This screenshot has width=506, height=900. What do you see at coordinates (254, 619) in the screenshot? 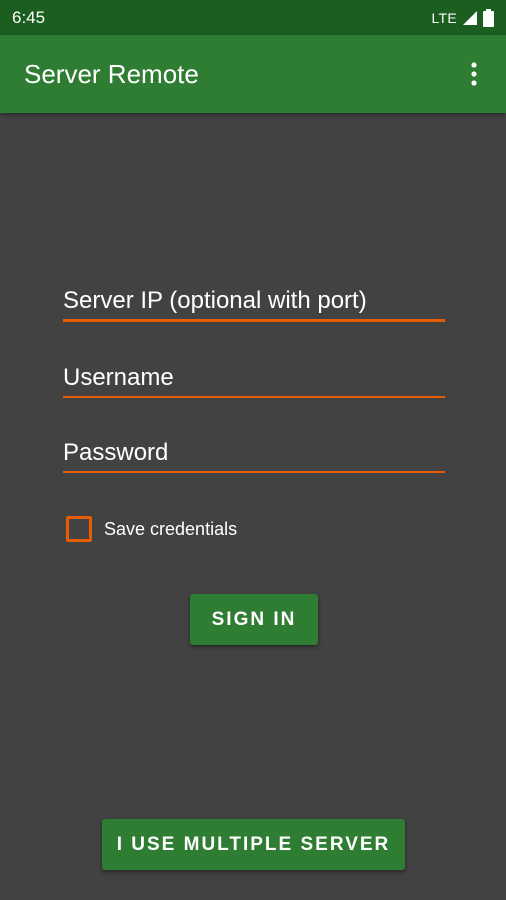
I see `sign-in-button: SIGN IN` at bounding box center [254, 619].